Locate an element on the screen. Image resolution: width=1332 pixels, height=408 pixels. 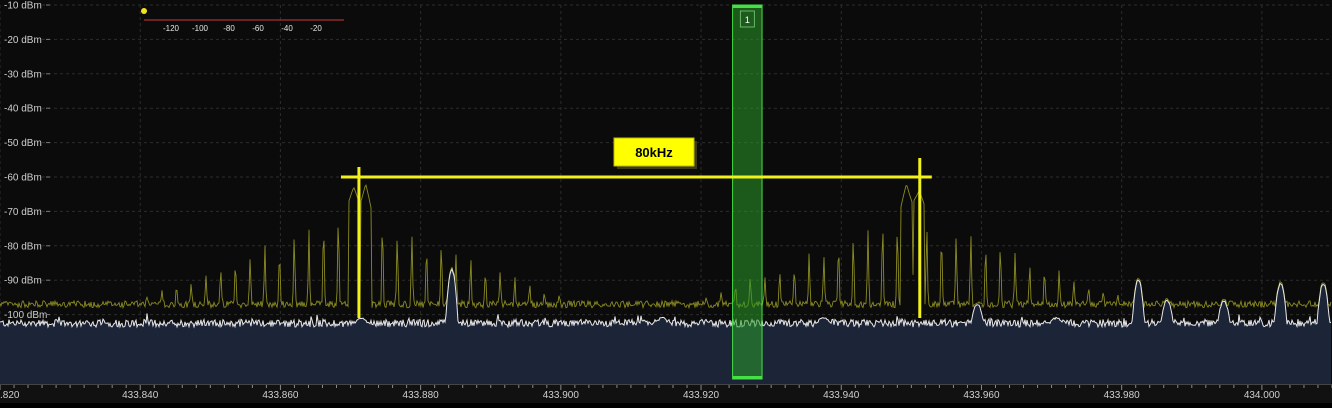
channel-overlay: 1 is located at coordinates (747, 192).